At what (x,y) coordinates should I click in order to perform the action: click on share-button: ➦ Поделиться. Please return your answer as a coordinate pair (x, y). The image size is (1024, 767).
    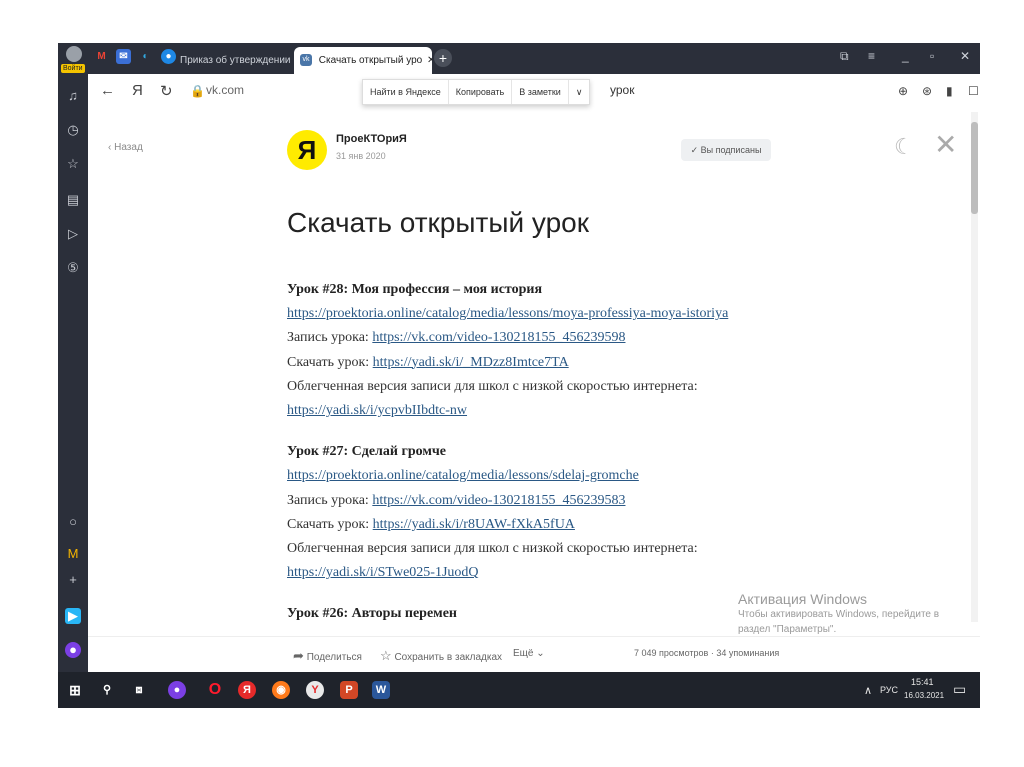
    Looking at the image, I should click on (327, 656).